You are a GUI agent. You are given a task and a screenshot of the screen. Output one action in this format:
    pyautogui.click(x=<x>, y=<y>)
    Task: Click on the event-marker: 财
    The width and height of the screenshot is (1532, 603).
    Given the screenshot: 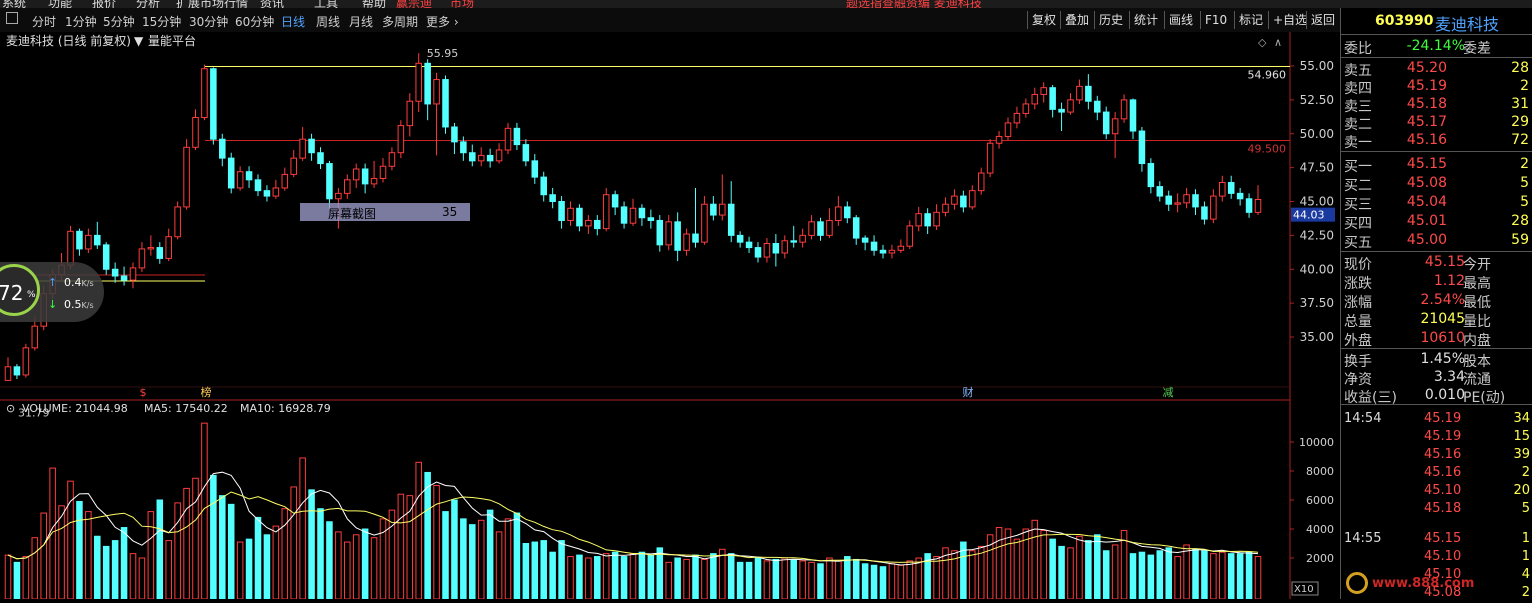 What is the action you would take?
    pyautogui.click(x=968, y=392)
    